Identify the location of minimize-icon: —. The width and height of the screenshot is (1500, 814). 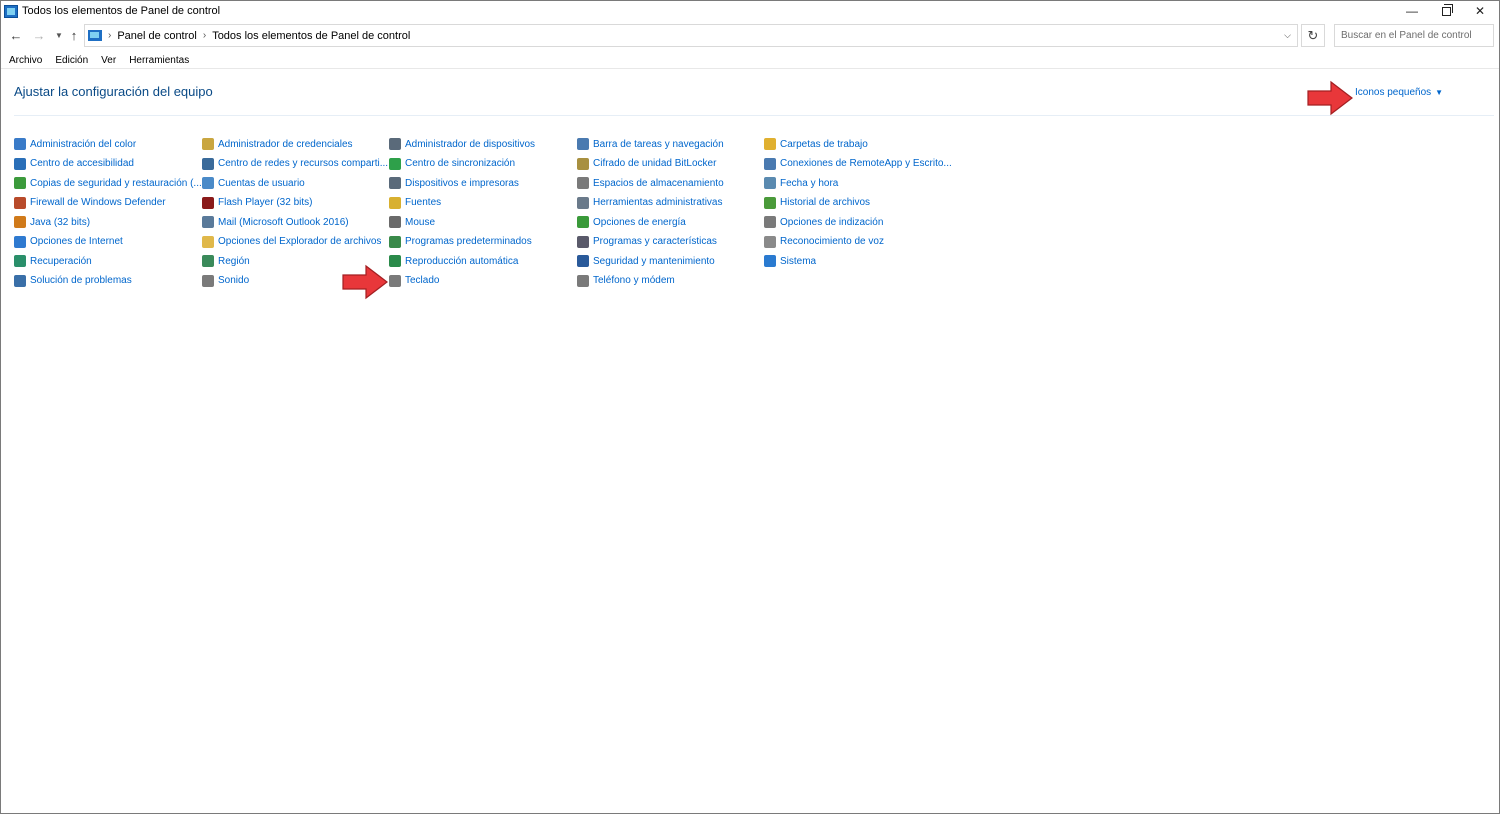
(1412, 11).